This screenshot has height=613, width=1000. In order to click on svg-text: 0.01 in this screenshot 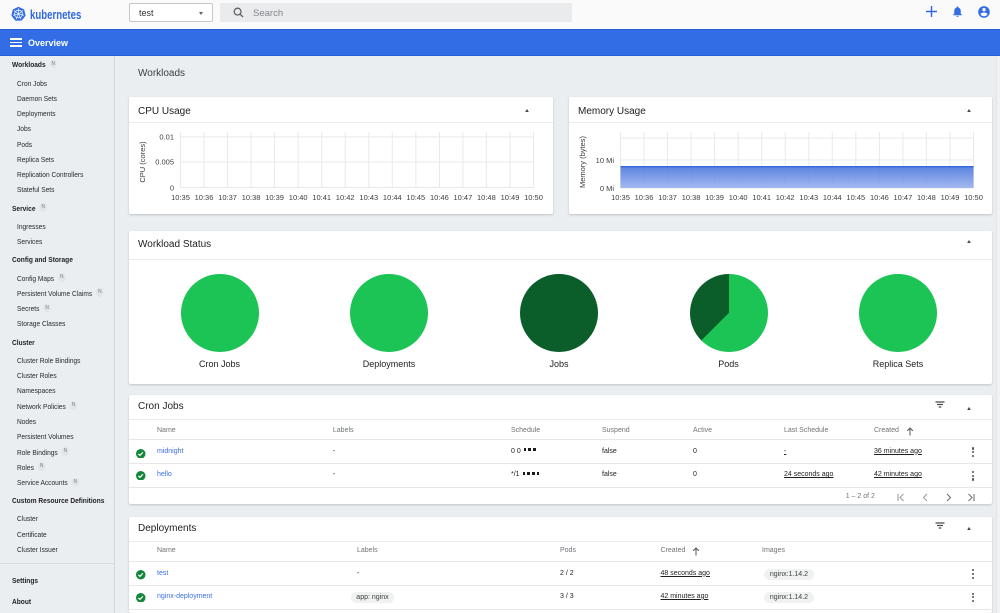, I will do `click(166, 136)`.